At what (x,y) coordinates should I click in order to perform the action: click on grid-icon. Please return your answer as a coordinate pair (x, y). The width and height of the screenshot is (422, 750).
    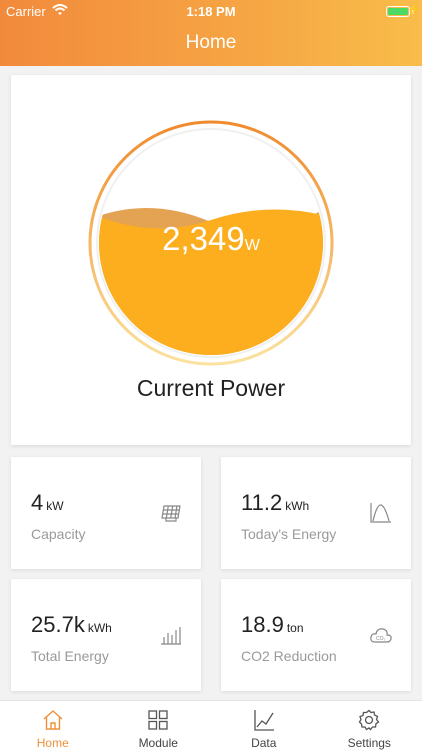
    Looking at the image, I should click on (158, 720).